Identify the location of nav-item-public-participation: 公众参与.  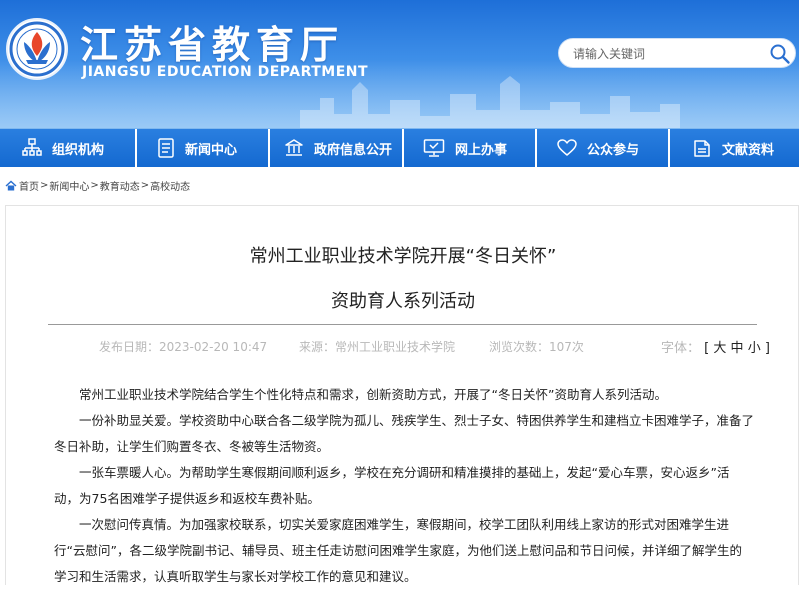
(598, 148).